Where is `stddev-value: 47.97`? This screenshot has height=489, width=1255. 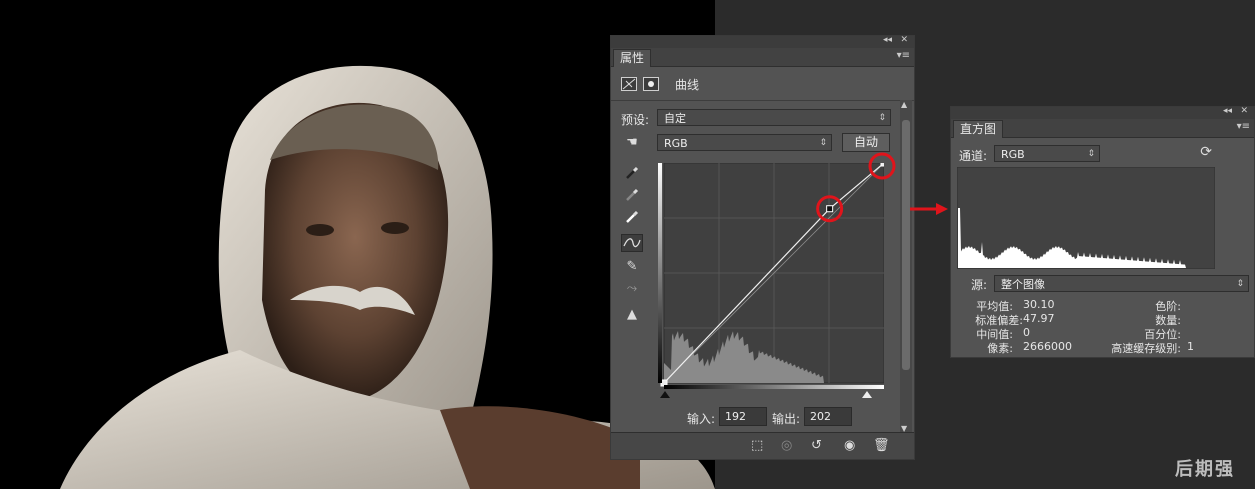 stddev-value: 47.97 is located at coordinates (1039, 318).